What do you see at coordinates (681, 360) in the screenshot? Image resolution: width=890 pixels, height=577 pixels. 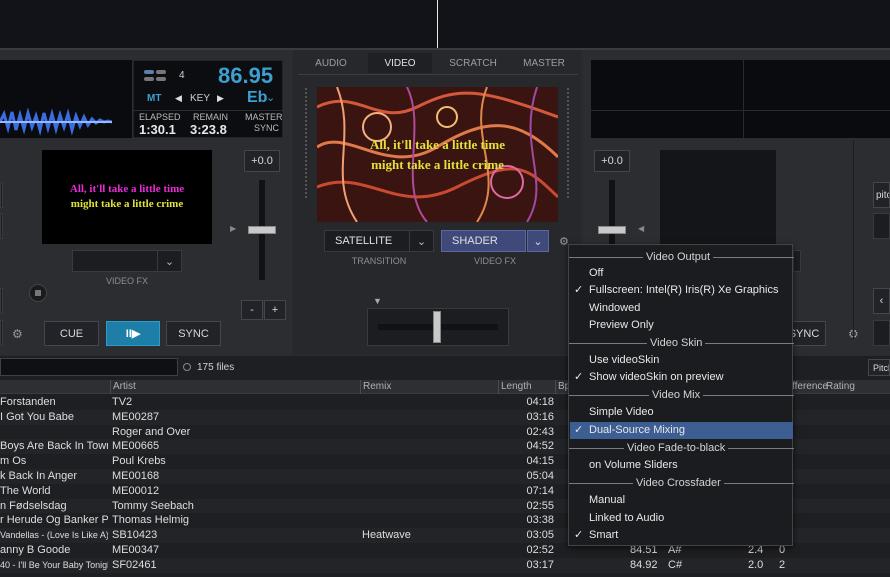 I see `menu-item-use-videoskin: Use videoSkin` at bounding box center [681, 360].